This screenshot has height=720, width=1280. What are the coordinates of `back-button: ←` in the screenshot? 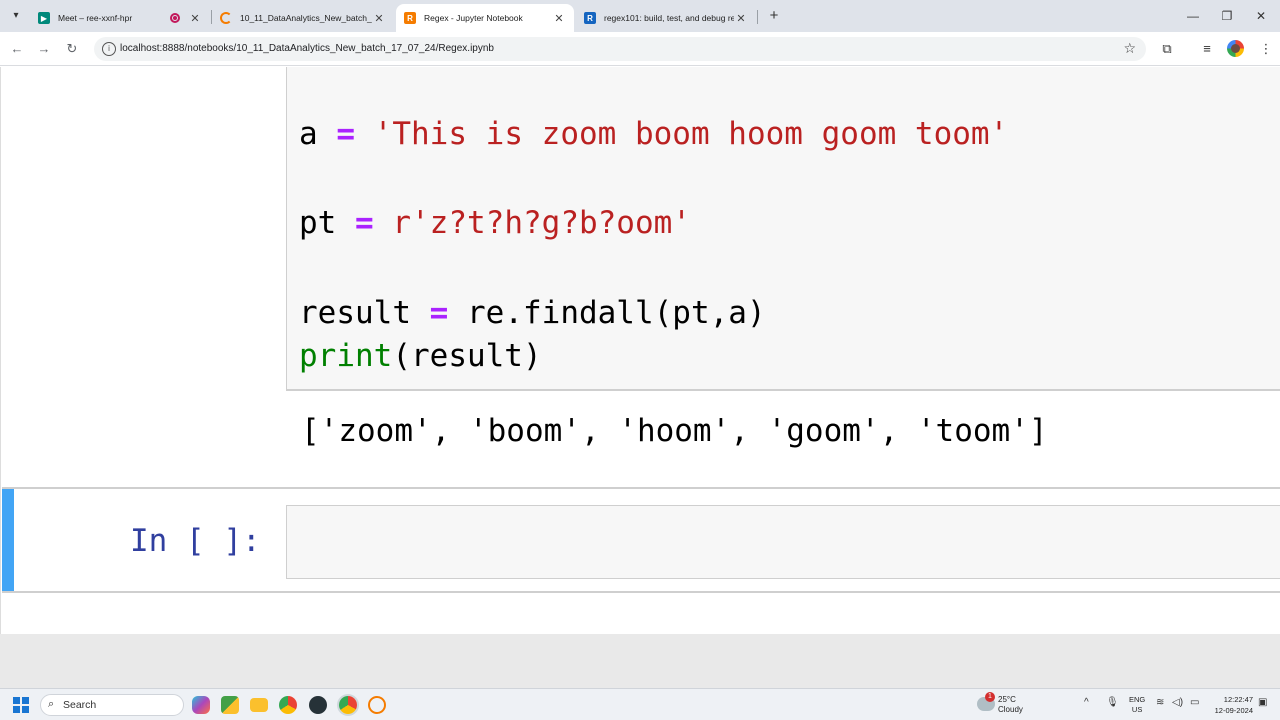 It's located at (17, 49).